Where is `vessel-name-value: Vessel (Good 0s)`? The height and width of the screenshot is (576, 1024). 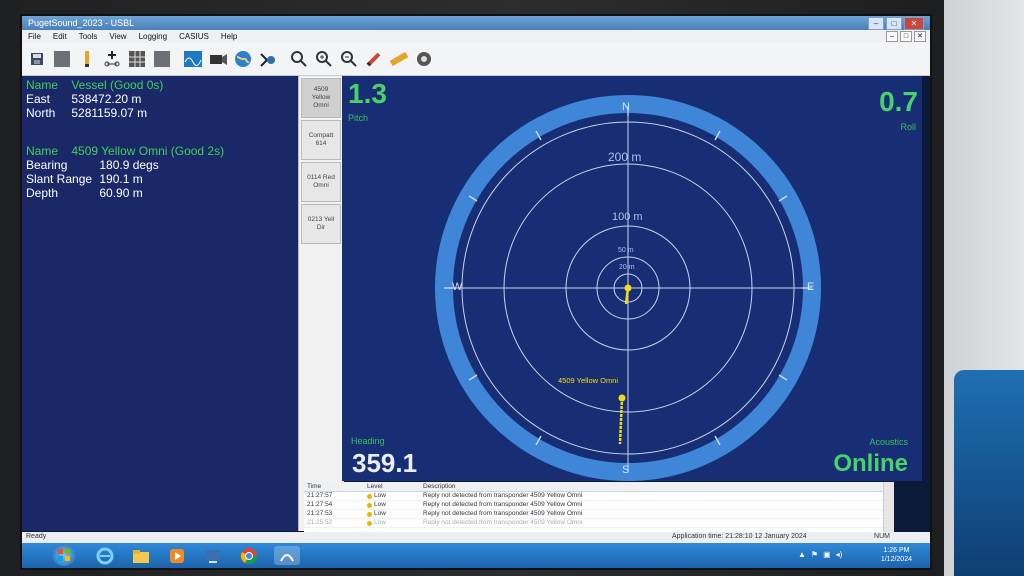 vessel-name-value: Vessel (Good 0s) is located at coordinates (117, 85).